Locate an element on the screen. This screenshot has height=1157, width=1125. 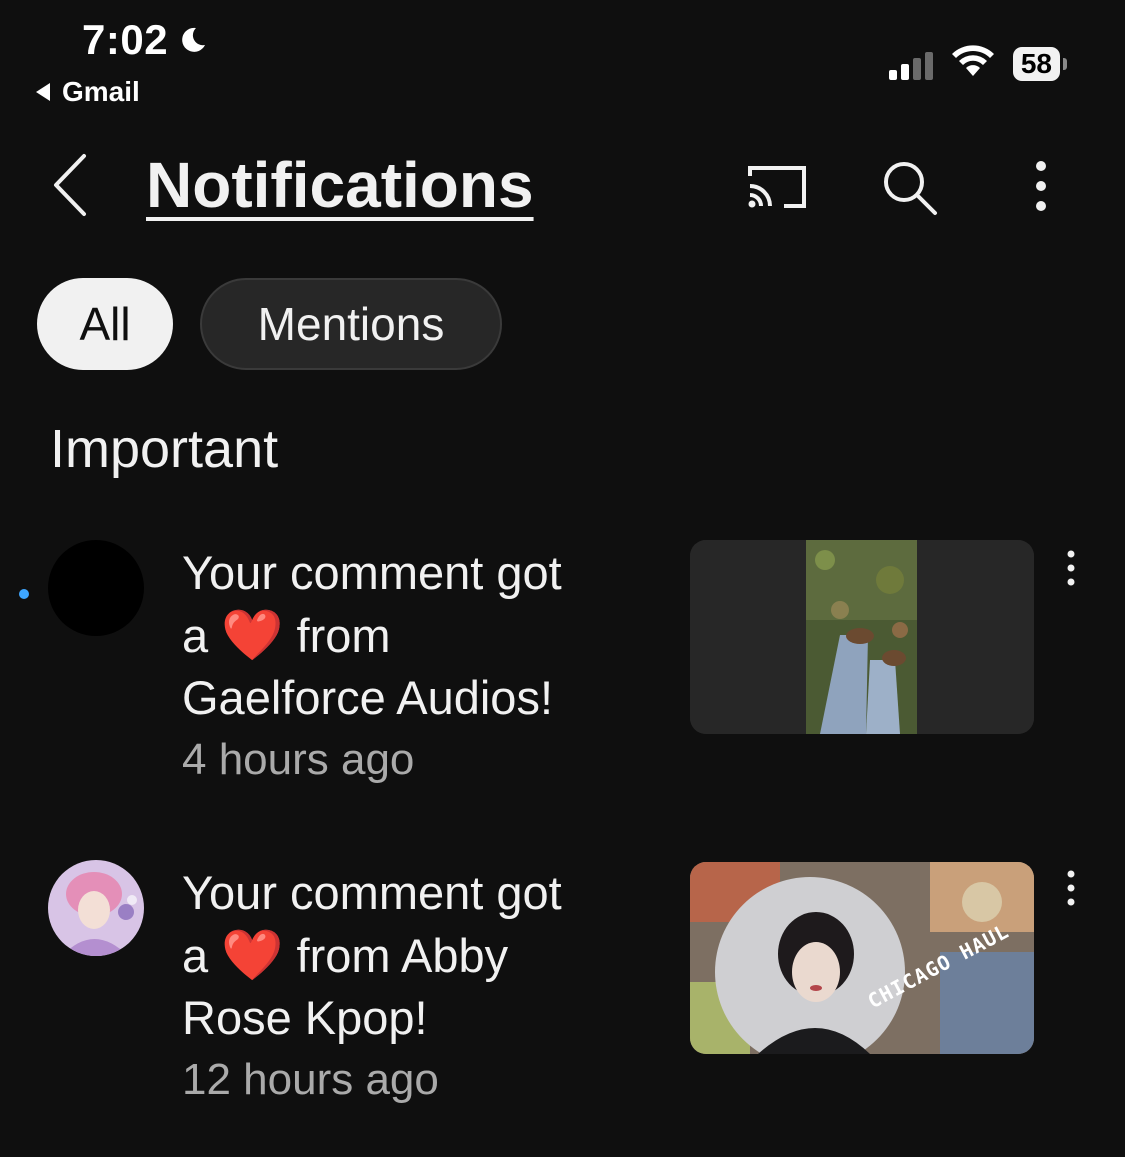
wifi-icon is located at coordinates (973, 63).